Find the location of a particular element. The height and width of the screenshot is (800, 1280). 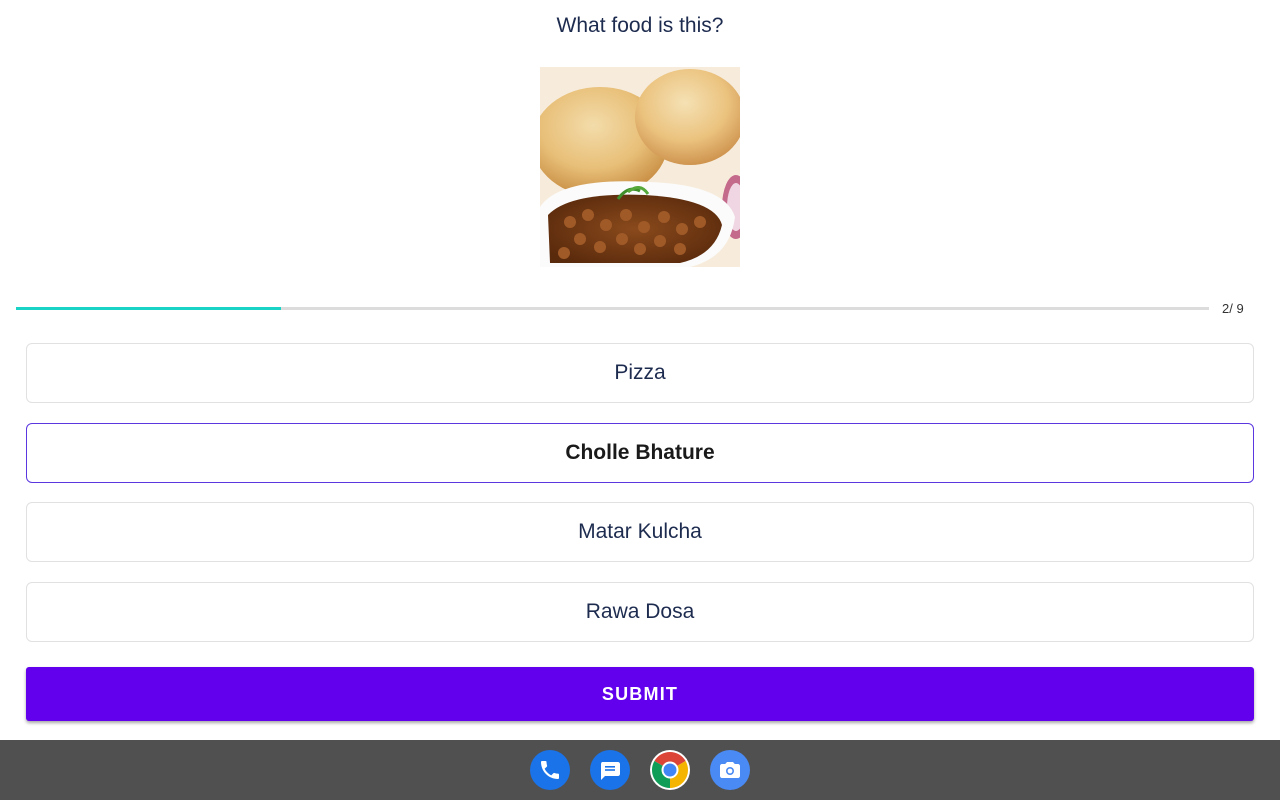

option-pizza: Pizza is located at coordinates (640, 373).